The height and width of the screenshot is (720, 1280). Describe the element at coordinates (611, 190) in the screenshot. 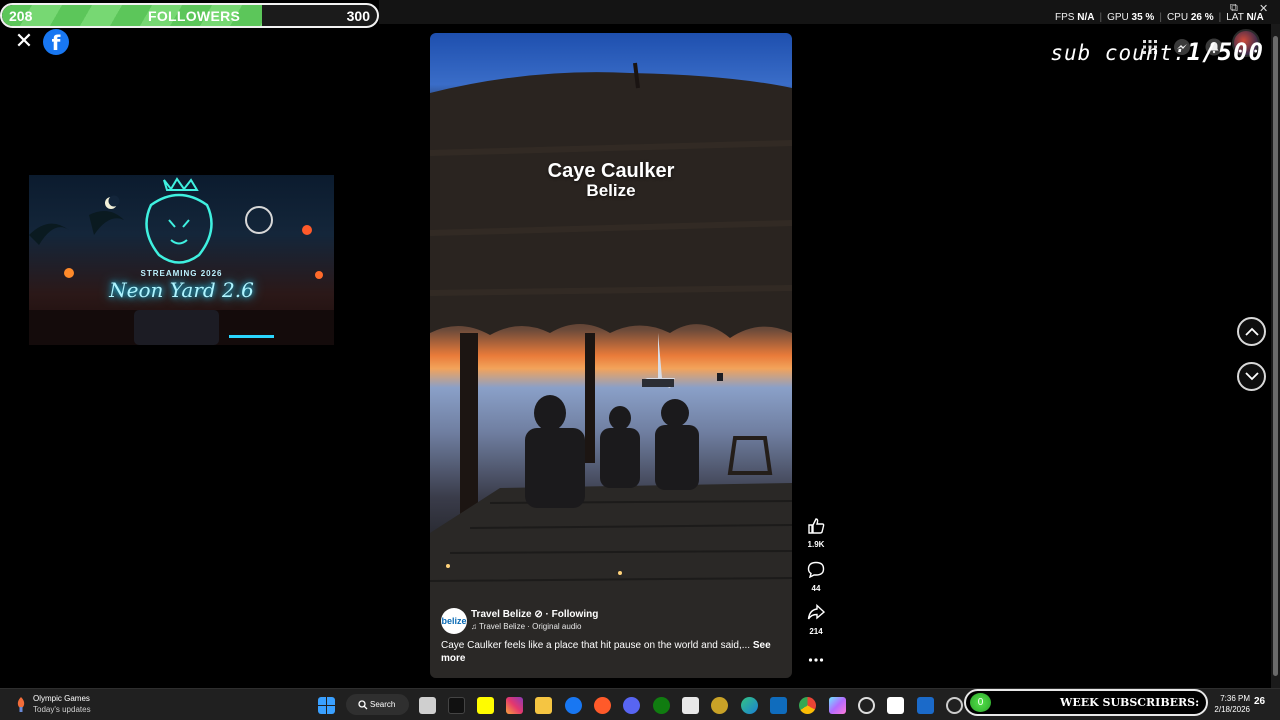

I see `video-subtitle: Belize` at that location.